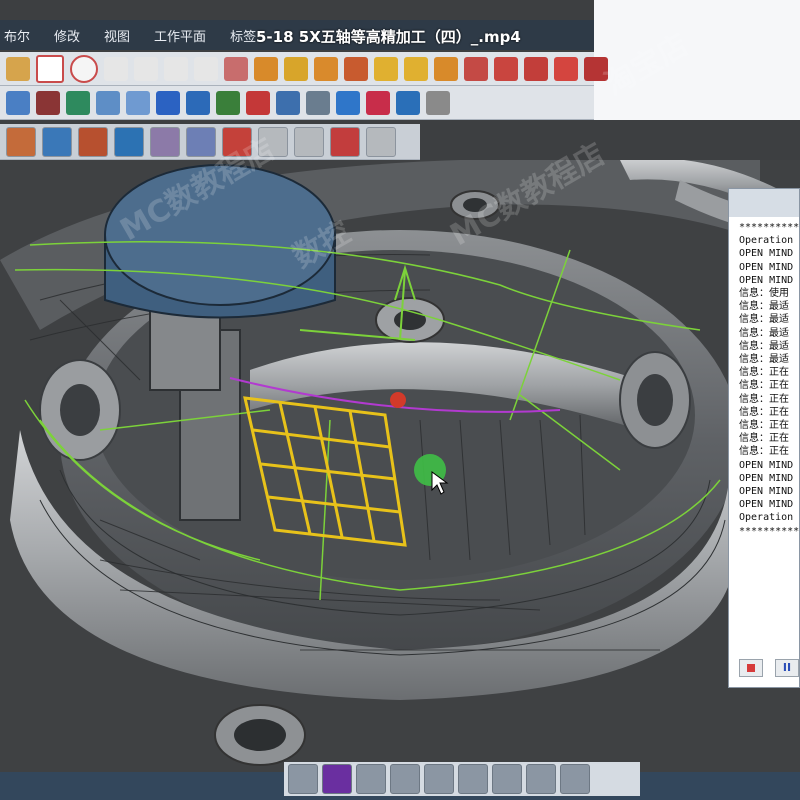  Describe the element at coordinates (266, 68) in the screenshot. I see `plane-icon` at that location.